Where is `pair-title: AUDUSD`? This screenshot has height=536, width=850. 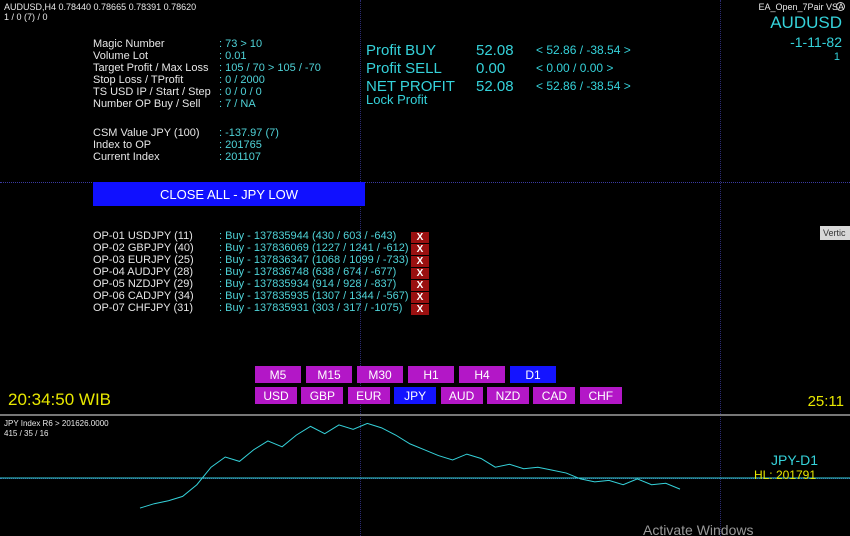
pair-title: AUDUSD is located at coordinates (806, 22).